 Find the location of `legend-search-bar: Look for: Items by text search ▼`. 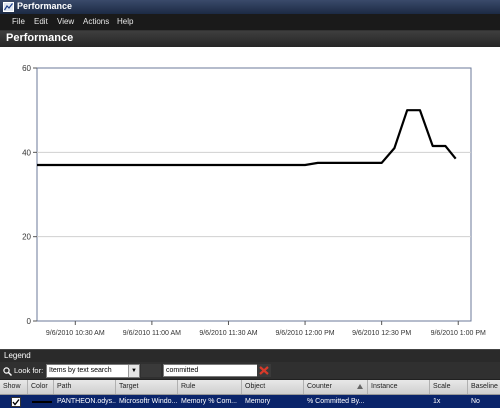

legend-search-bar: Look for: Items by text search ▼ is located at coordinates (250, 370).